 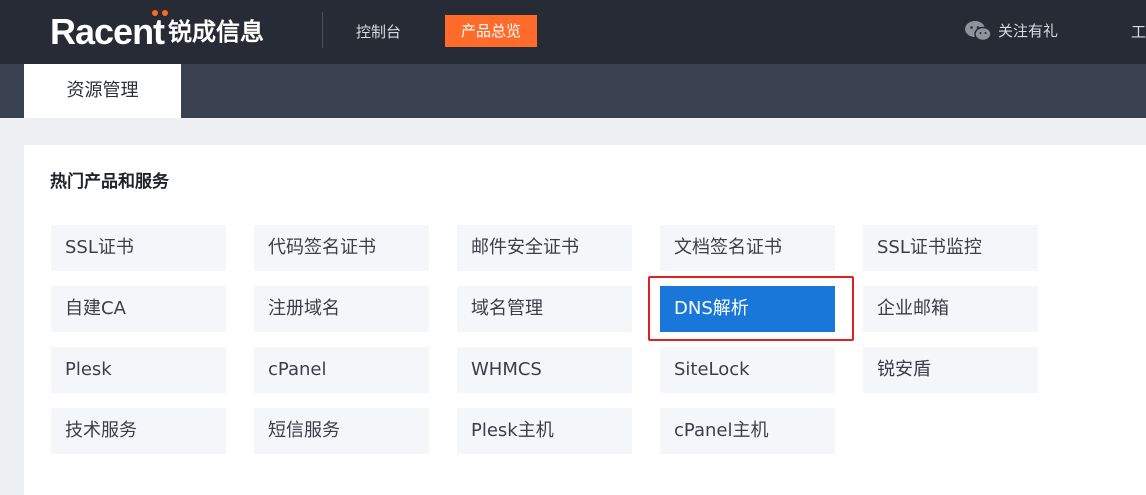 I want to click on product-tile-email-security-cert: 邮件安全证书, so click(x=544, y=248).